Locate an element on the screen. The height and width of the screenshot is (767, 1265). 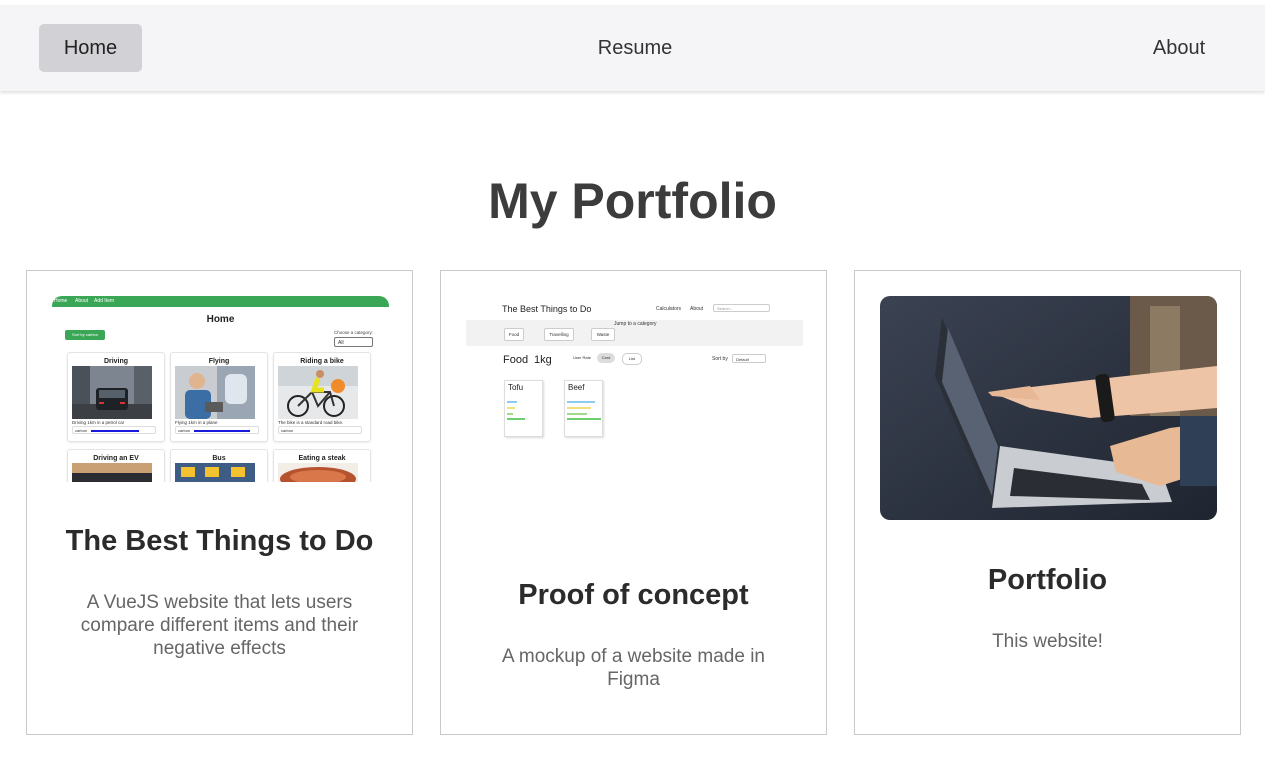
thumbnail-item-card: Driving an EV is located at coordinates (116, 465).